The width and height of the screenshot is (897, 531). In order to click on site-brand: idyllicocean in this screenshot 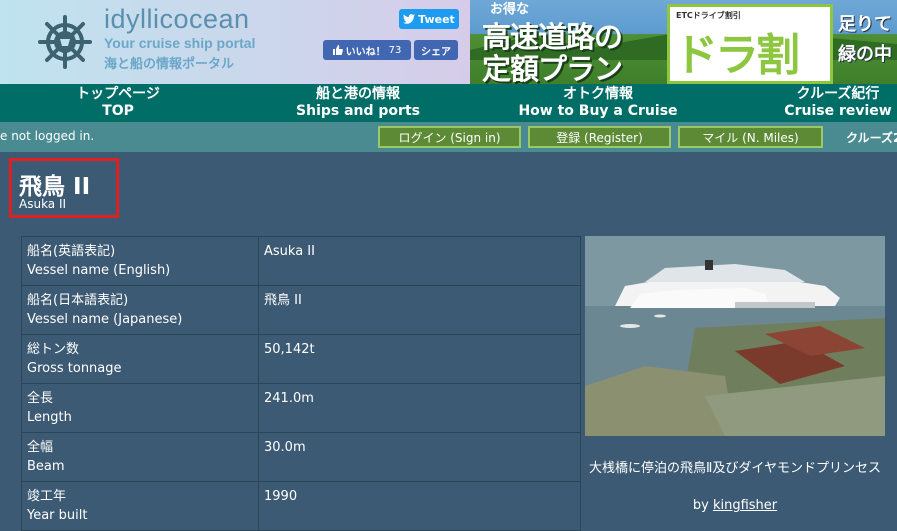, I will do `click(177, 19)`.